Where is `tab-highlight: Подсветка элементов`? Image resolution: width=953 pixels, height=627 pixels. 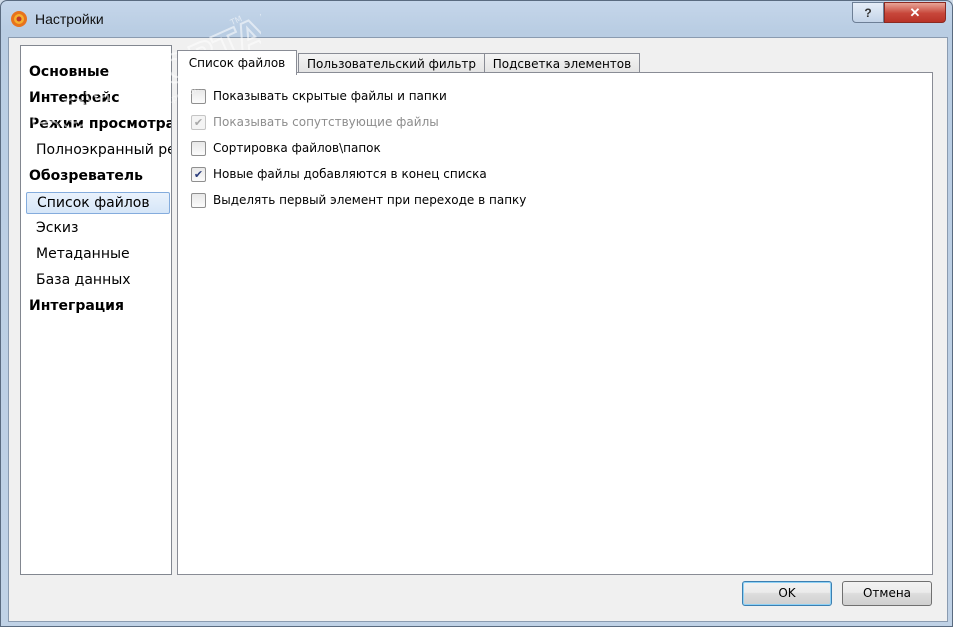 tab-highlight: Подсветка элементов is located at coordinates (562, 63).